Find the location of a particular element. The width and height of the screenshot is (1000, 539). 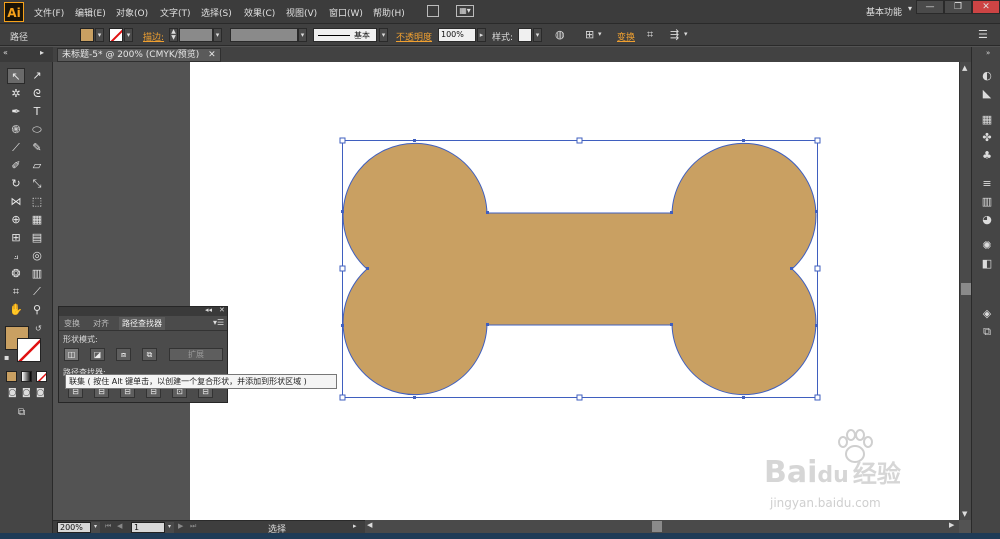

close-panel-icon: ✕ is located at coordinates (222, 310).